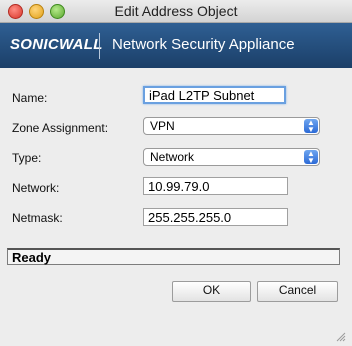 Image resolution: width=352 pixels, height=346 pixels. I want to click on product-title: Network Security Appliance, so click(203, 44).